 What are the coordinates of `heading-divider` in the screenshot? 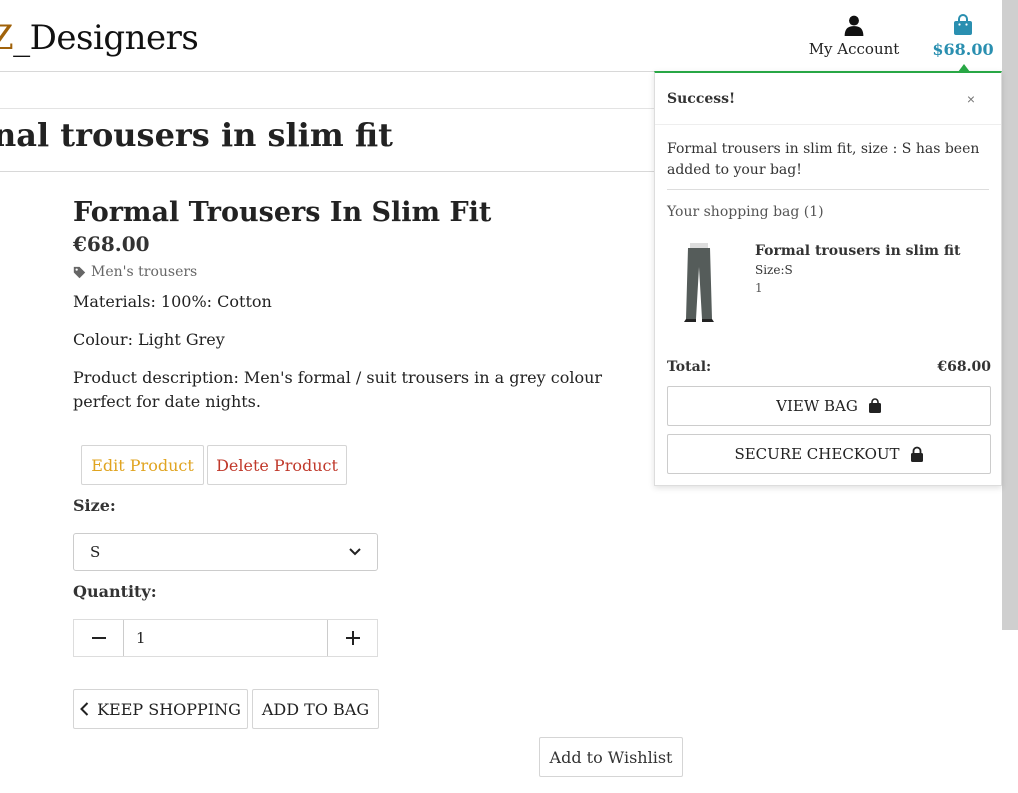 It's located at (327, 171).